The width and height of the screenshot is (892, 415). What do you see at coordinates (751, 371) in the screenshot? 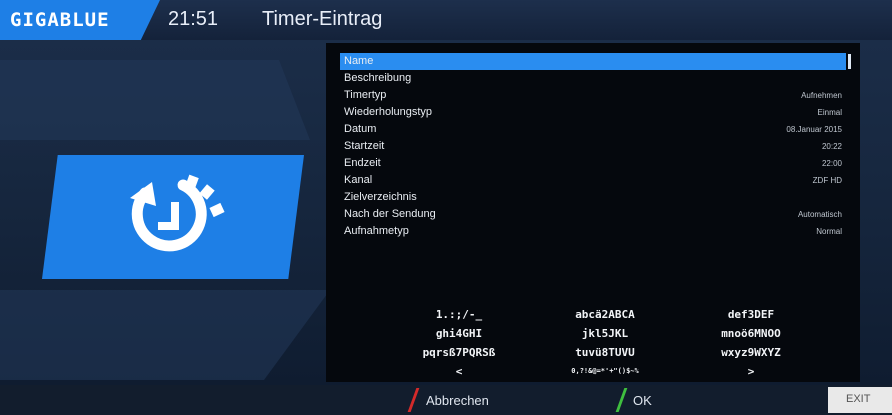
I see `key-right-arrow: >` at bounding box center [751, 371].